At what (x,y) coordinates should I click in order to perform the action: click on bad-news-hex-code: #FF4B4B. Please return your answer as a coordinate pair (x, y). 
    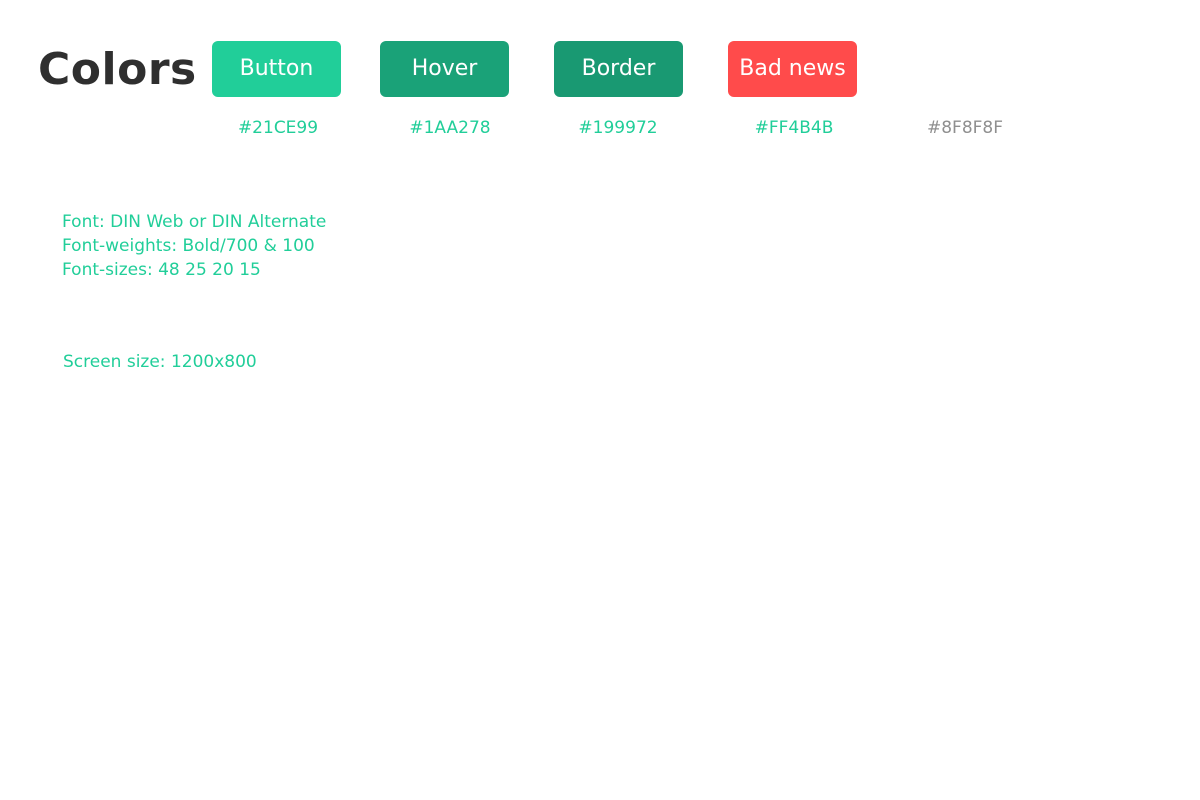
    Looking at the image, I should click on (794, 128).